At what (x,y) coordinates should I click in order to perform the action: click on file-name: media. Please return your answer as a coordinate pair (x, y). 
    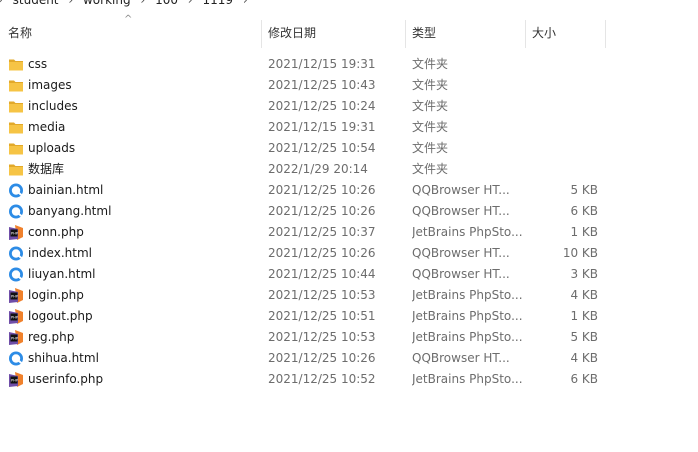
    Looking at the image, I should click on (47, 127).